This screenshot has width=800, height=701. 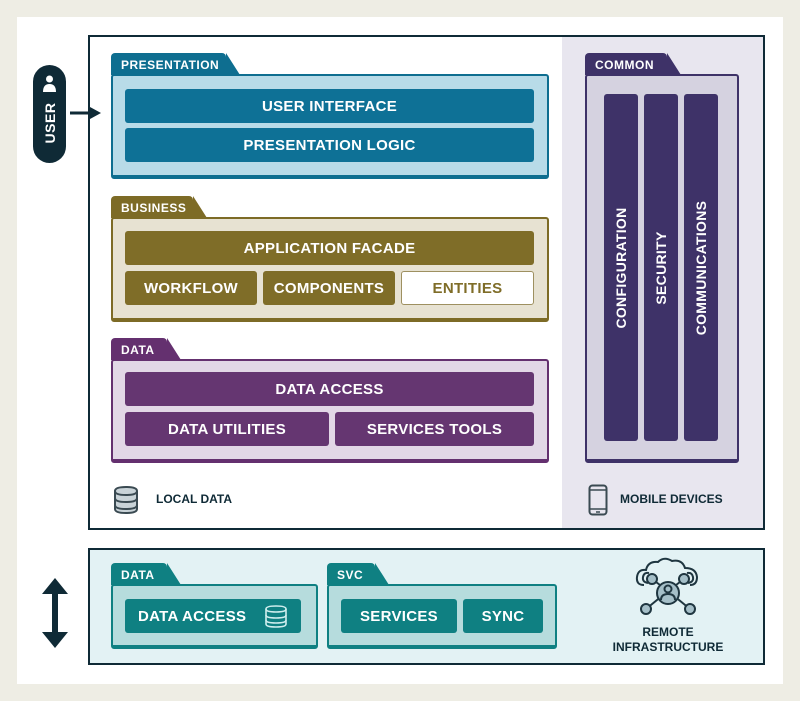 What do you see at coordinates (598, 500) in the screenshot?
I see `mobile-phone-icon` at bounding box center [598, 500].